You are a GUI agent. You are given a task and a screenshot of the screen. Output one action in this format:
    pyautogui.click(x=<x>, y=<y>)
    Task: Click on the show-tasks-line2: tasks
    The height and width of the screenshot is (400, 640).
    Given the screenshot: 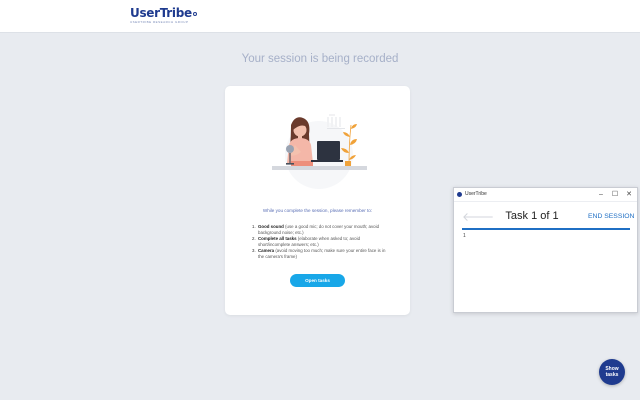 What is the action you would take?
    pyautogui.click(x=612, y=375)
    